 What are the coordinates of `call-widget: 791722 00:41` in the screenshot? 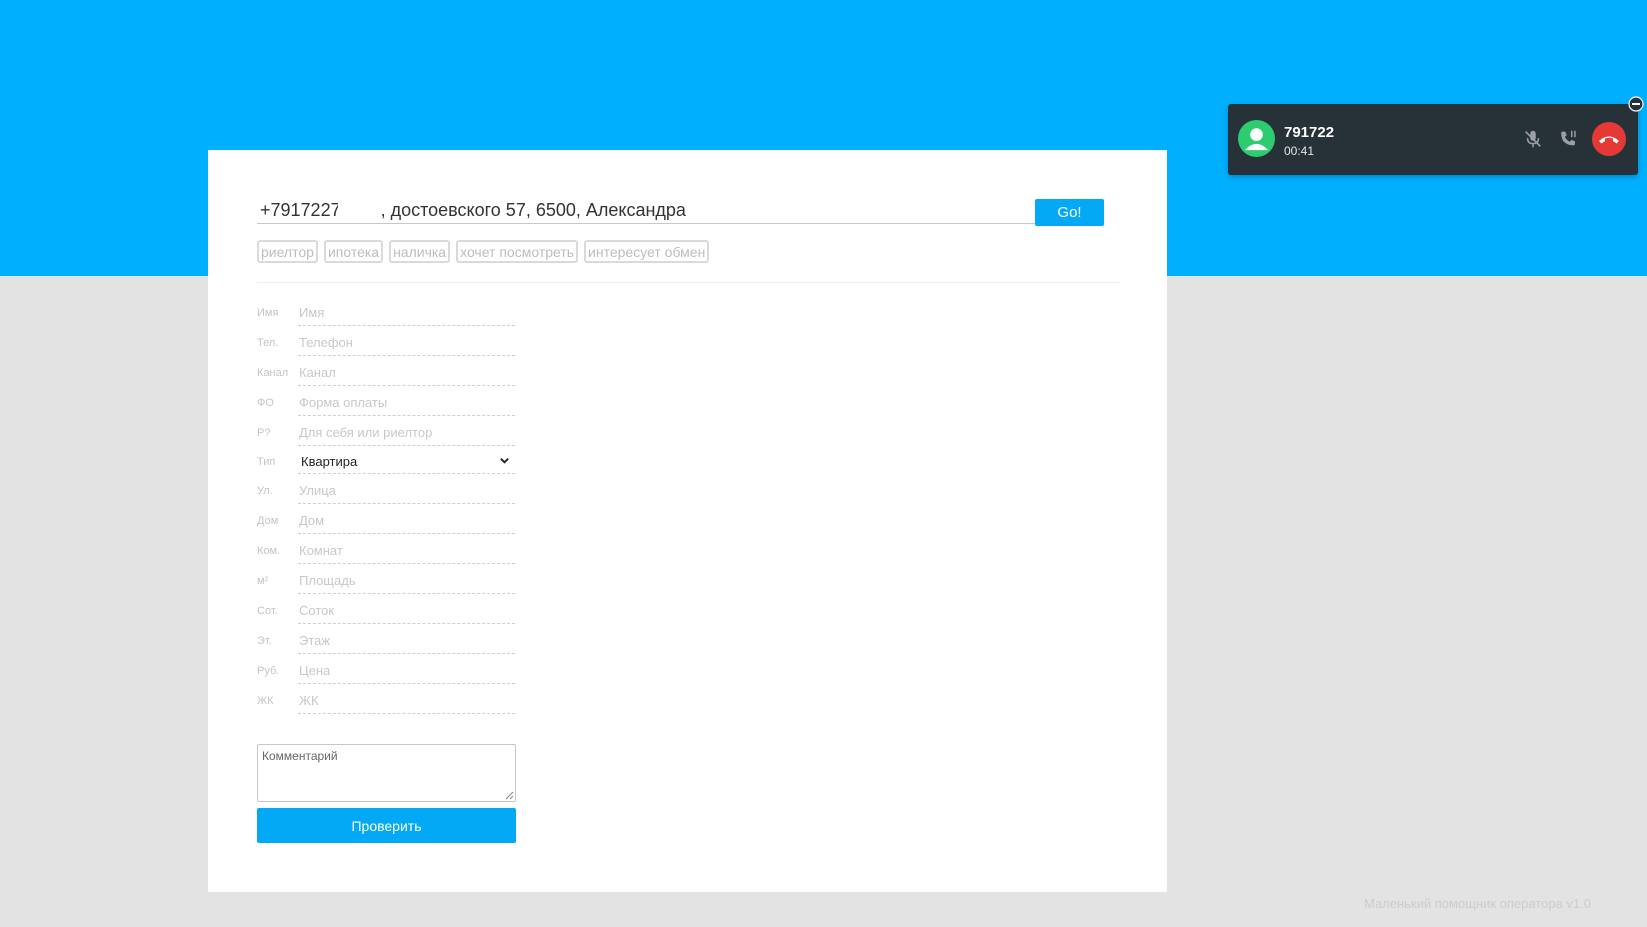 It's located at (1433, 139).